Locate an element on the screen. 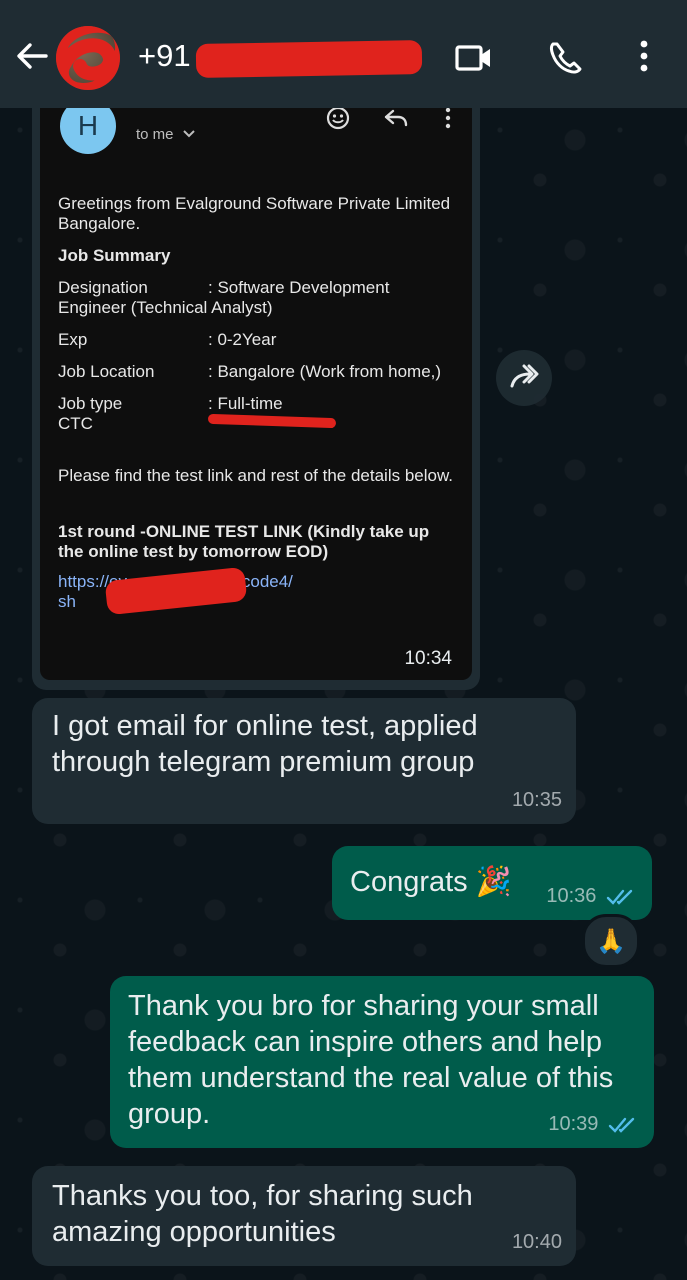 The height and width of the screenshot is (1280, 687). message-time: 10:34 is located at coordinates (428, 658).